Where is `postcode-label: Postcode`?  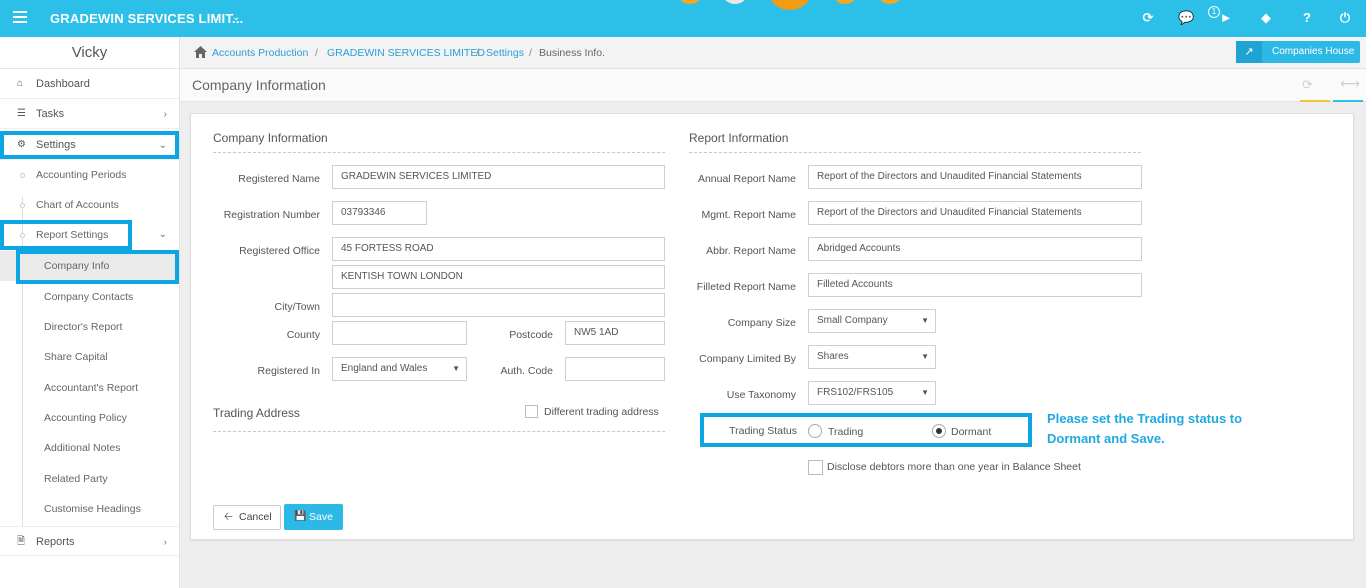 postcode-label: Postcode is located at coordinates (531, 335).